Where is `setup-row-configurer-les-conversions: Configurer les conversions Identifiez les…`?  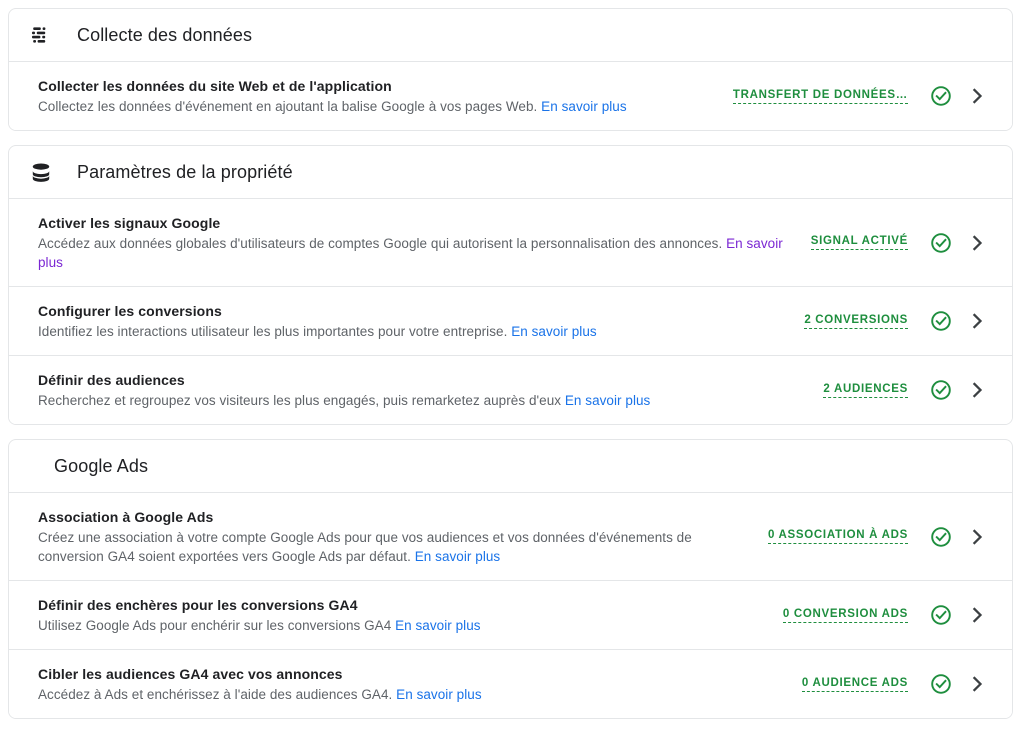 setup-row-configurer-les-conversions: Configurer les conversions Identifiez les… is located at coordinates (510, 321).